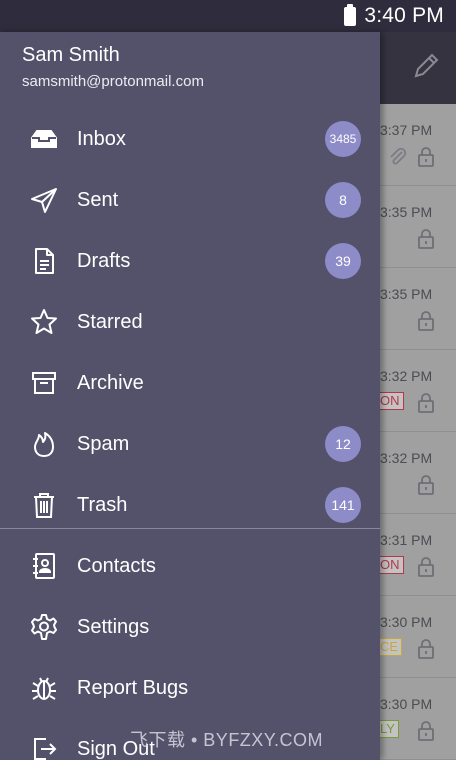 The width and height of the screenshot is (456, 760). I want to click on gear-icon, so click(44, 627).